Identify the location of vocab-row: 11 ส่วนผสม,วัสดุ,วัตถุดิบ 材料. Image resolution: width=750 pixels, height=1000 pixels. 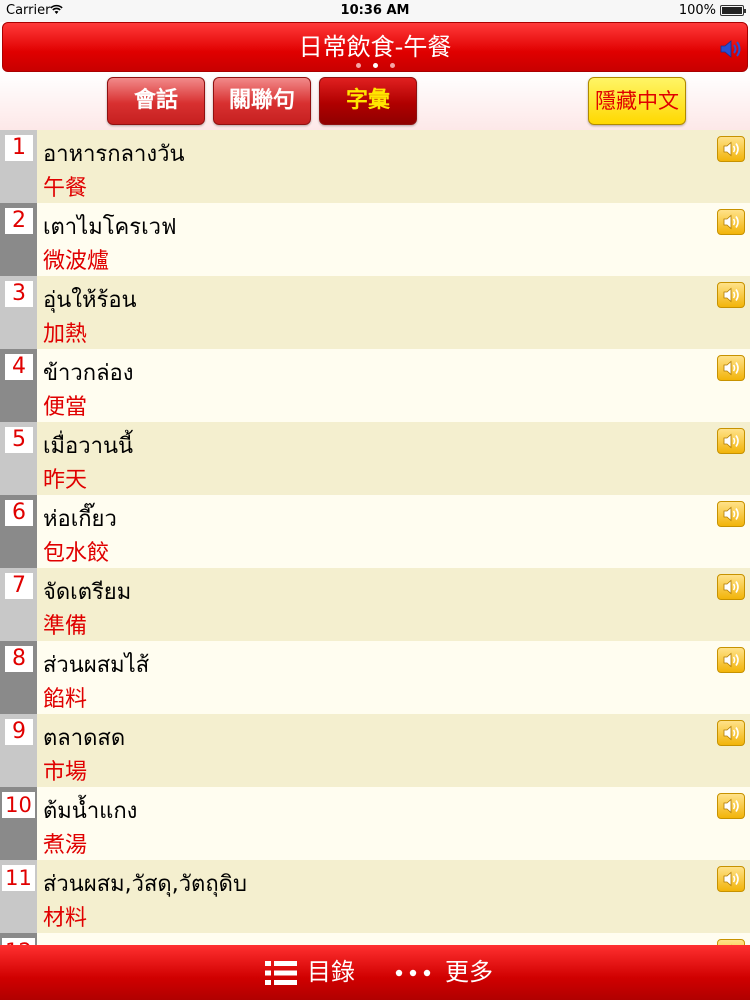
(375, 896).